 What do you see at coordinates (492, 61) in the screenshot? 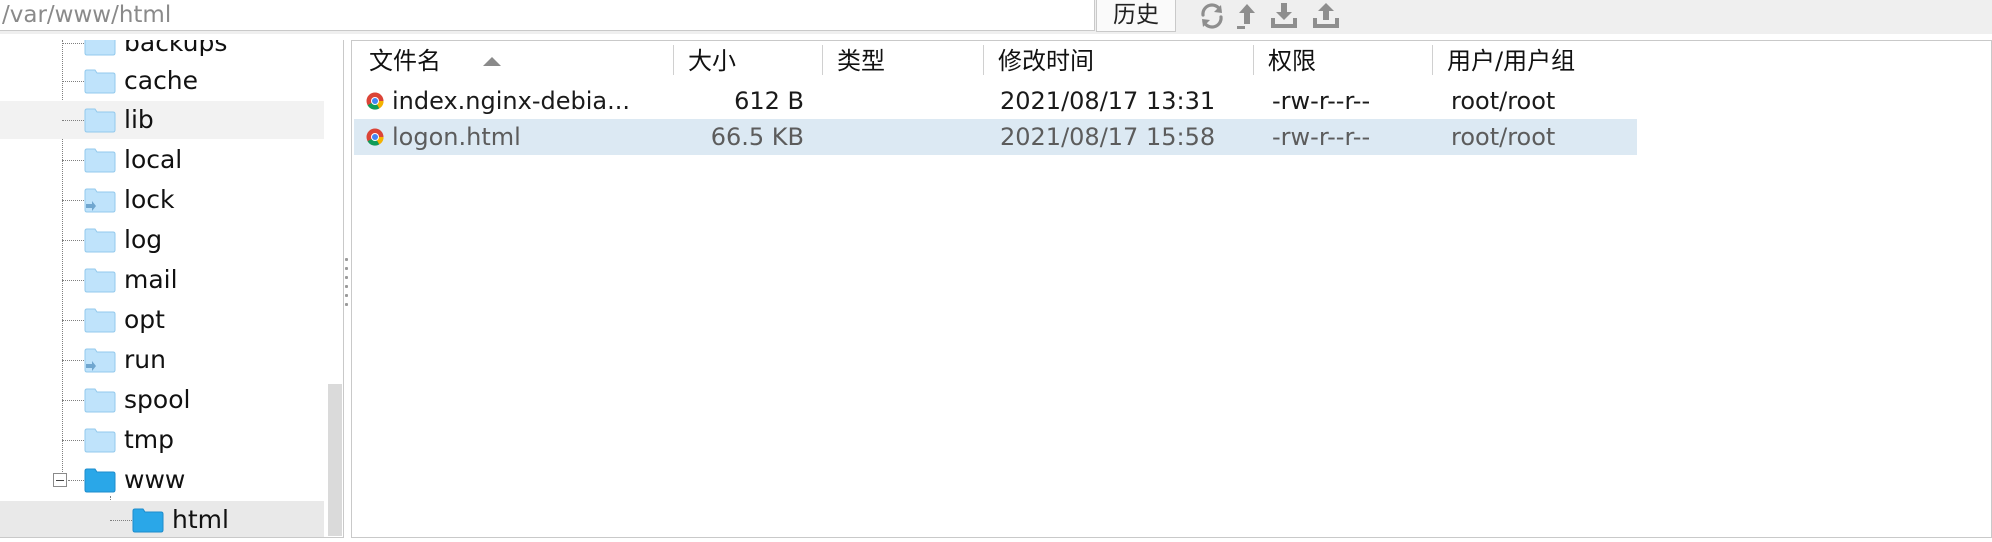
I see `sort-ascending-icon` at bounding box center [492, 61].